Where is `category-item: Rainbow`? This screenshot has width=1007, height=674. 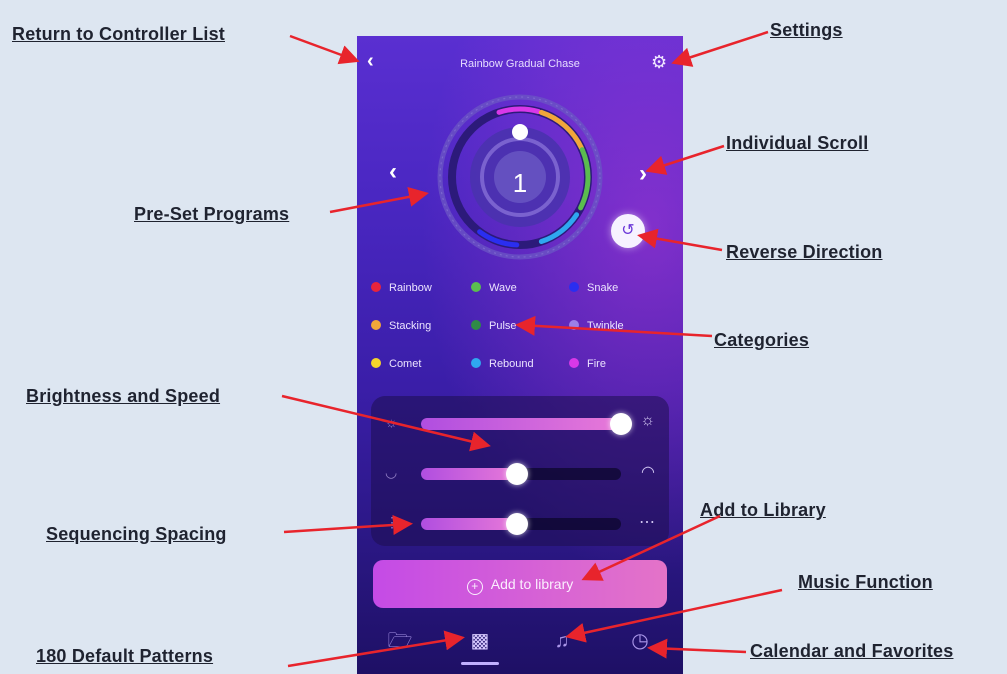
category-item: Rainbow is located at coordinates (401, 288).